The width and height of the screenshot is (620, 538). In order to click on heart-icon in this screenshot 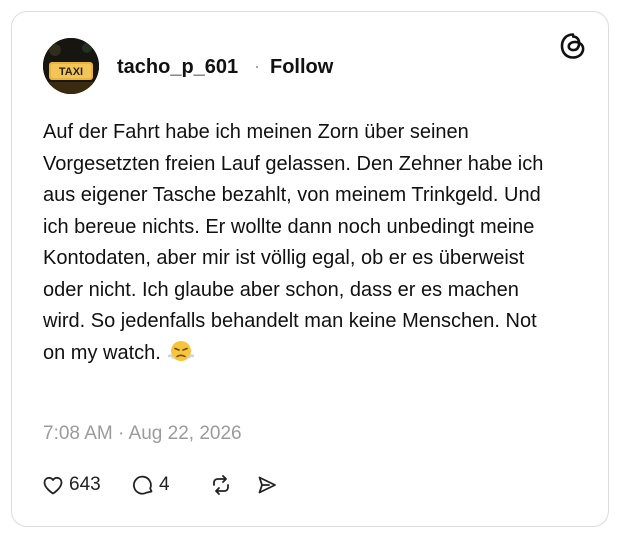, I will do `click(53, 485)`.